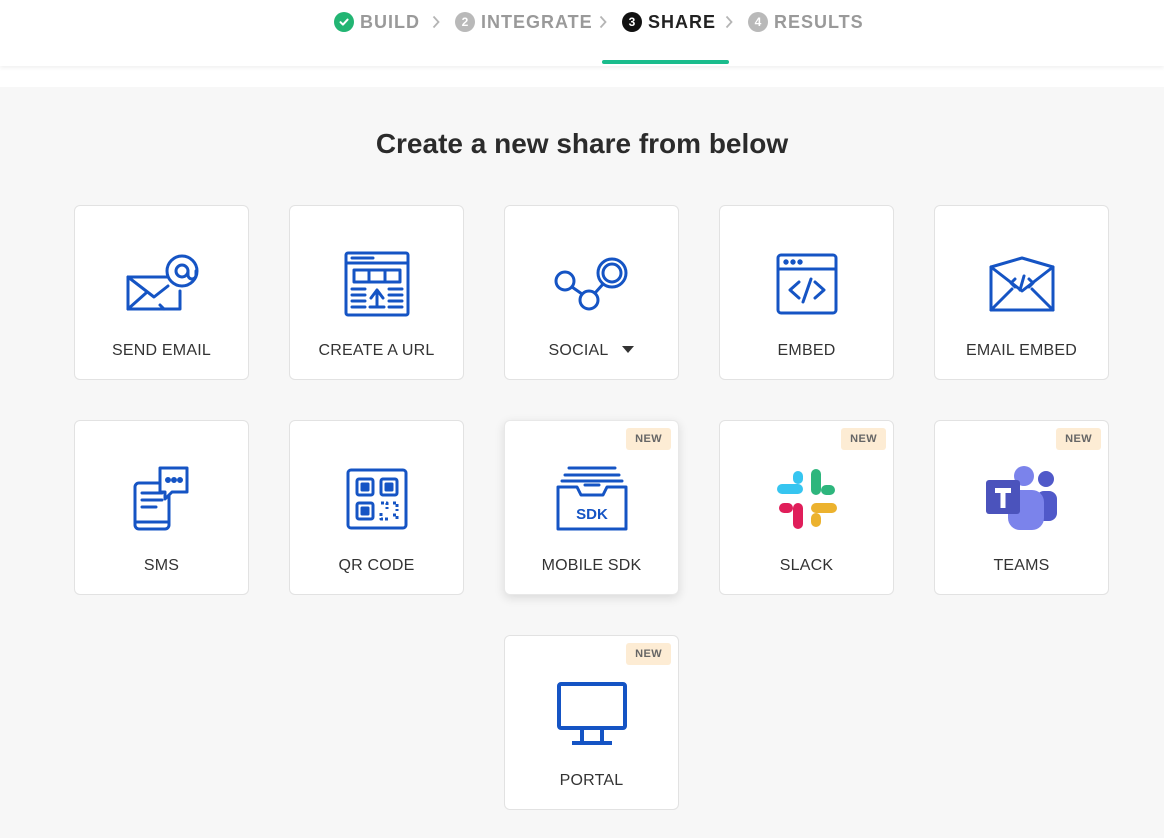  What do you see at coordinates (161, 565) in the screenshot?
I see `option-label: SMS` at bounding box center [161, 565].